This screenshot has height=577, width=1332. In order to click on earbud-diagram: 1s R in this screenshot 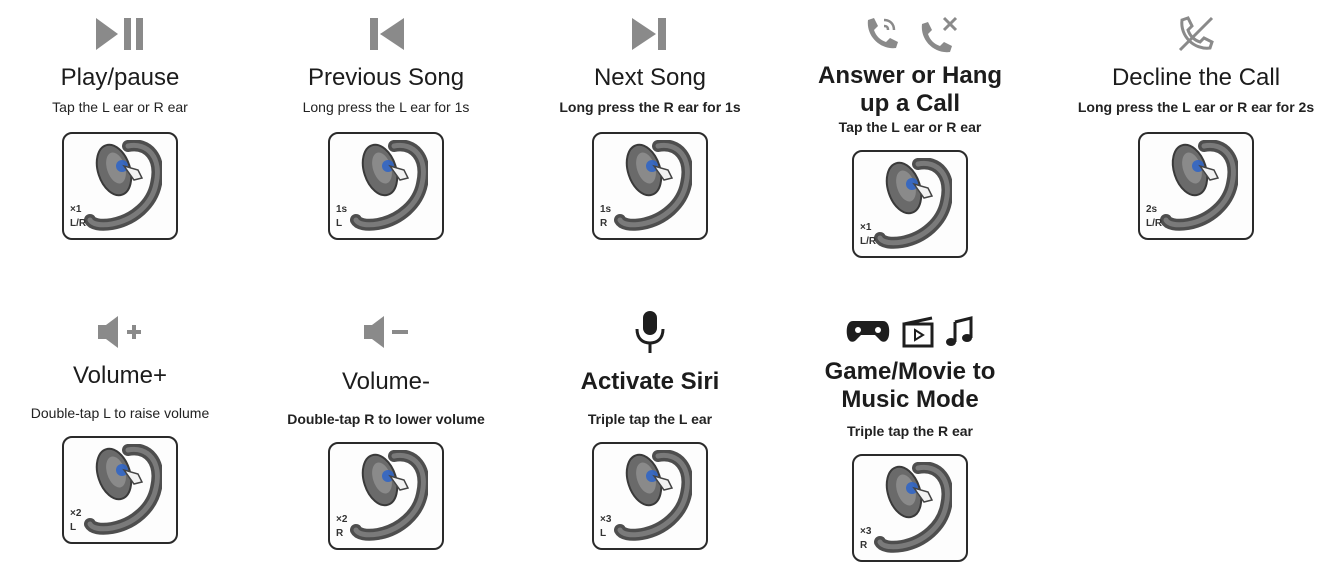, I will do `click(650, 186)`.